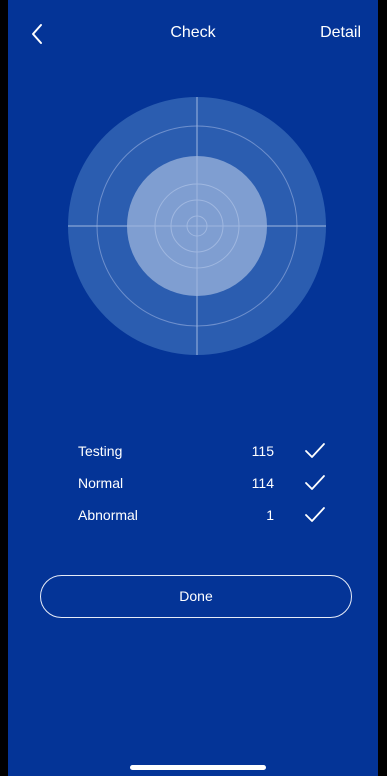 The height and width of the screenshot is (776, 387). I want to click on stat-value: 1, so click(270, 515).